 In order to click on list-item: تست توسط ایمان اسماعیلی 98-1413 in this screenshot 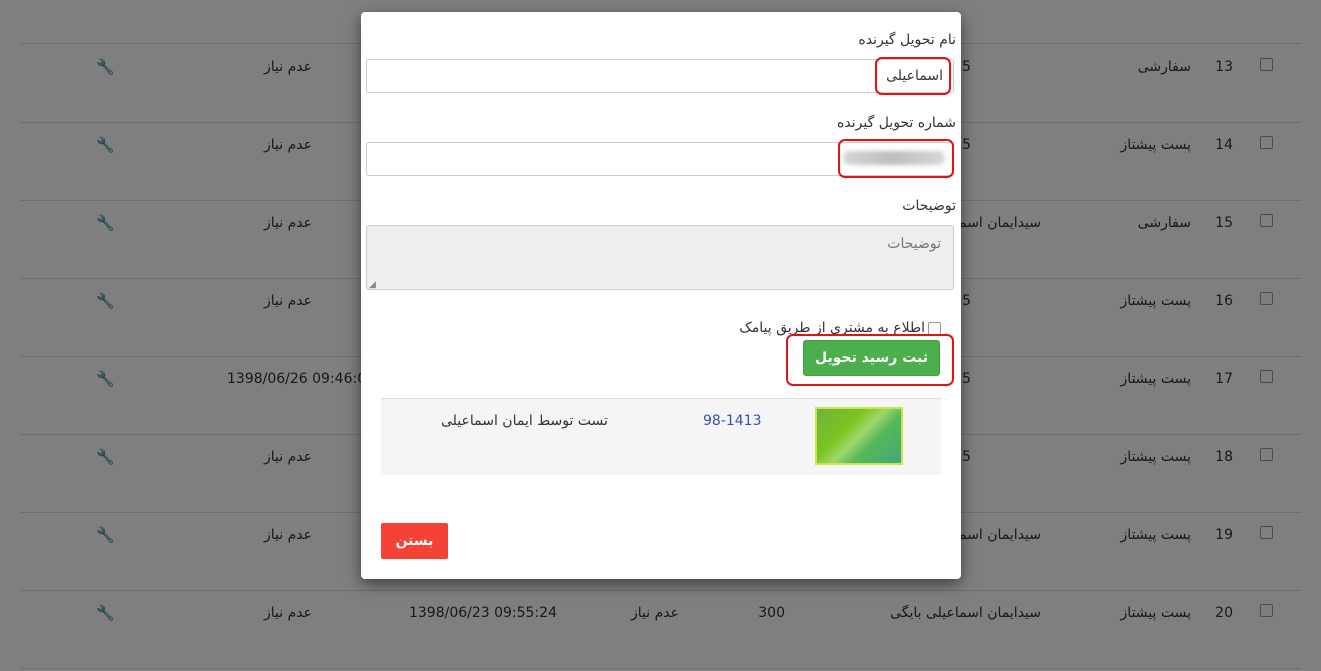, I will do `click(661, 436)`.